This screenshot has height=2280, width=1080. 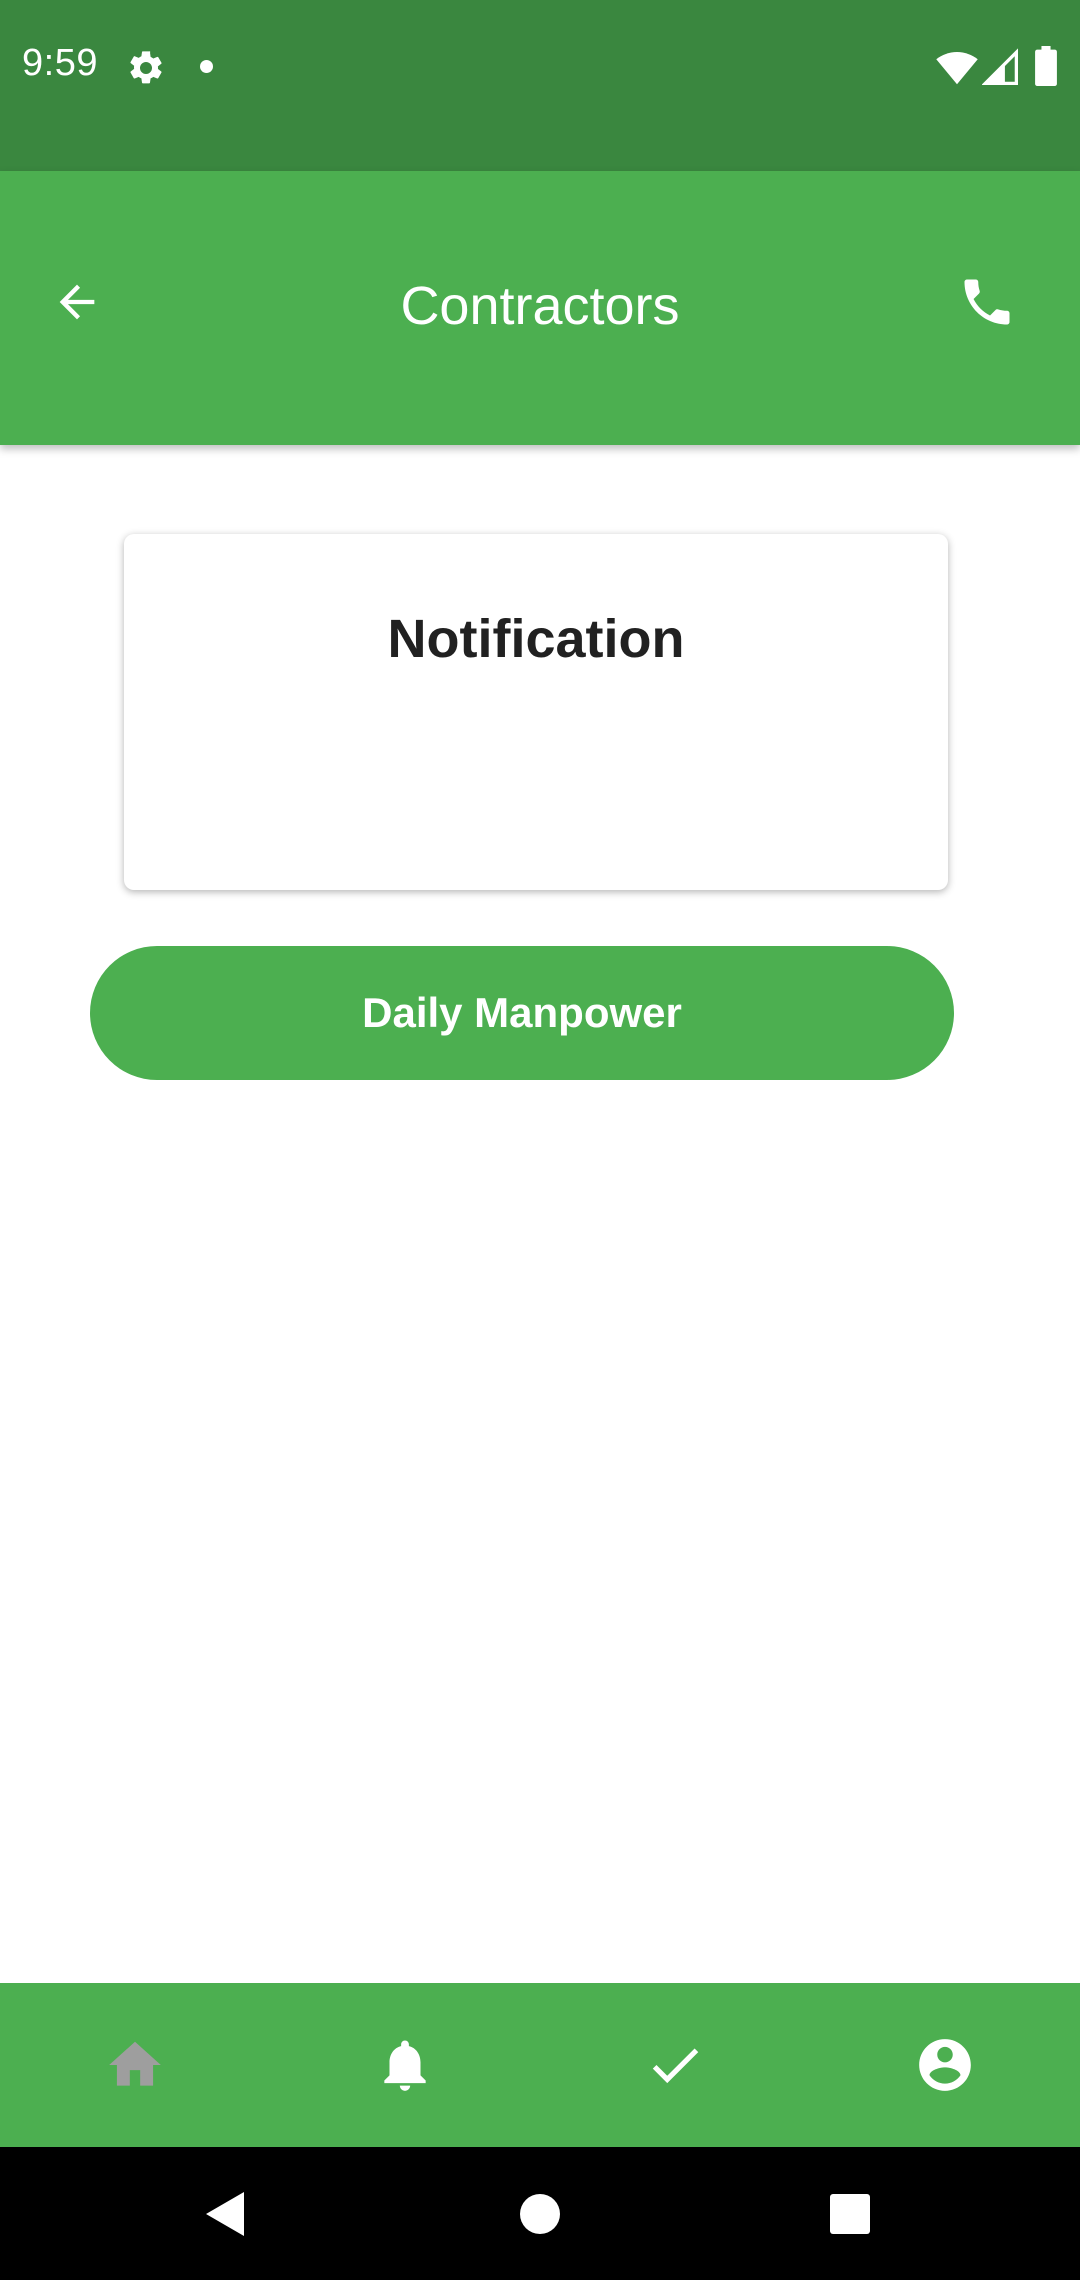 I want to click on nav-tasks, so click(x=675, y=2065).